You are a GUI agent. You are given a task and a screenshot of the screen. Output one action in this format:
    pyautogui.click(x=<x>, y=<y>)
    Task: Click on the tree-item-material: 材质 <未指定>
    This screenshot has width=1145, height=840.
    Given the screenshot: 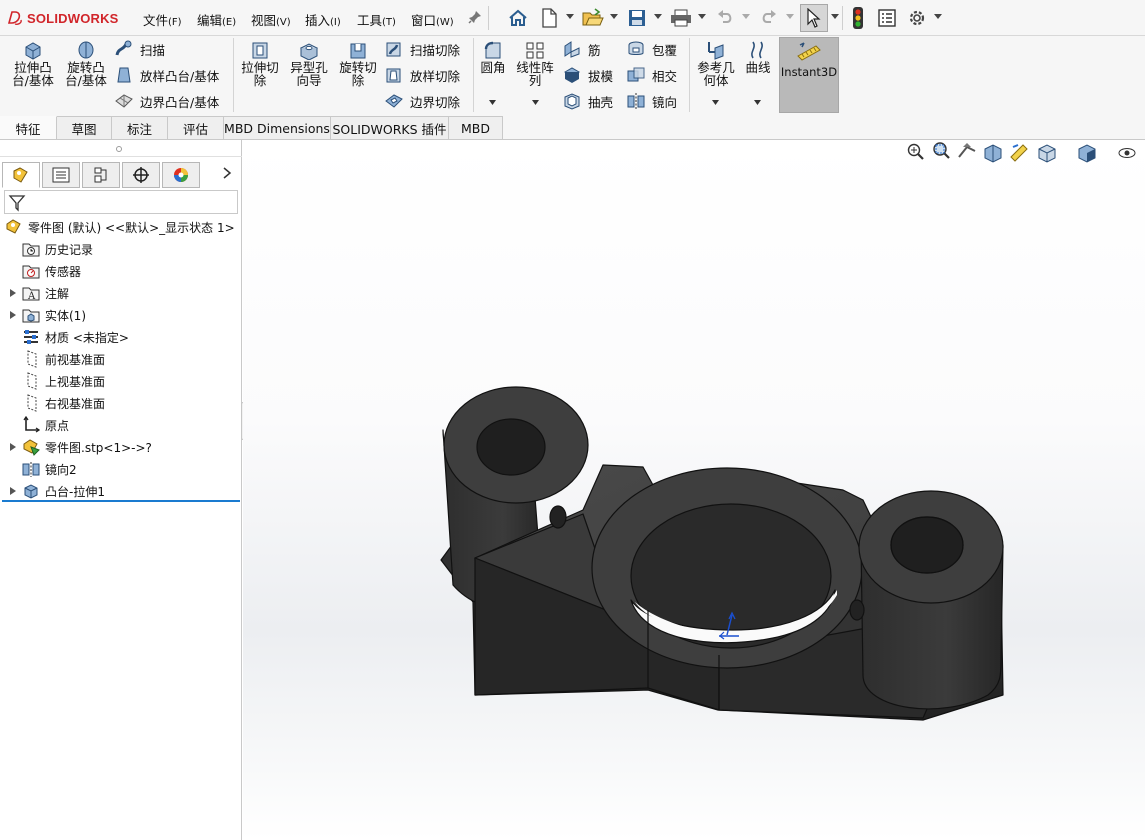 What is the action you would take?
    pyautogui.click(x=68, y=337)
    